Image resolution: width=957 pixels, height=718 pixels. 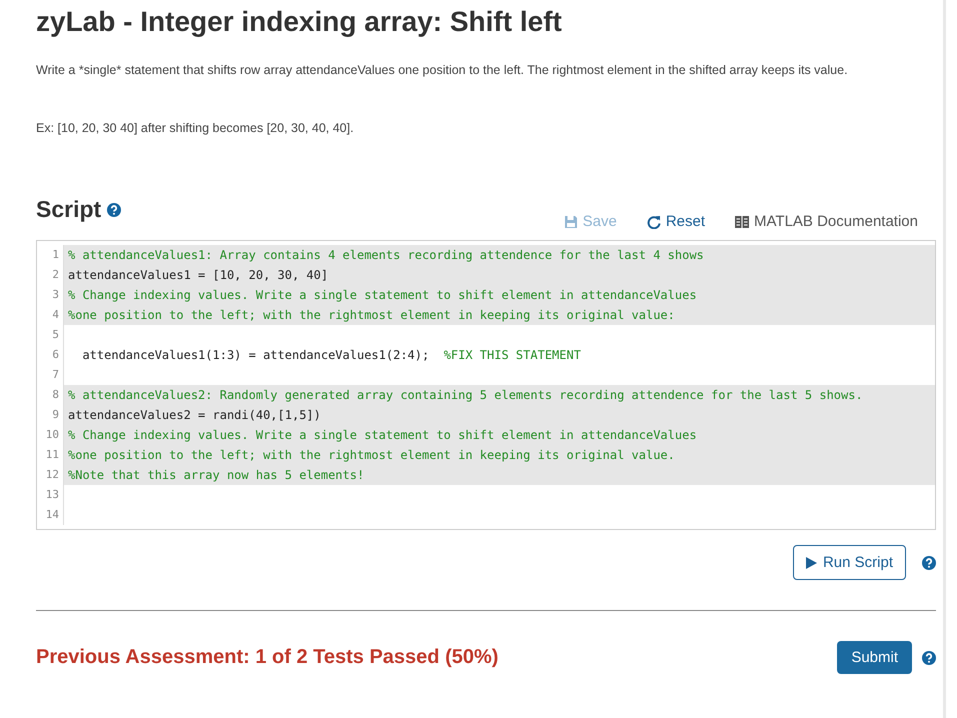 I want to click on page-title: zyLab - Integer indexing array: Shift left, so click(x=299, y=22).